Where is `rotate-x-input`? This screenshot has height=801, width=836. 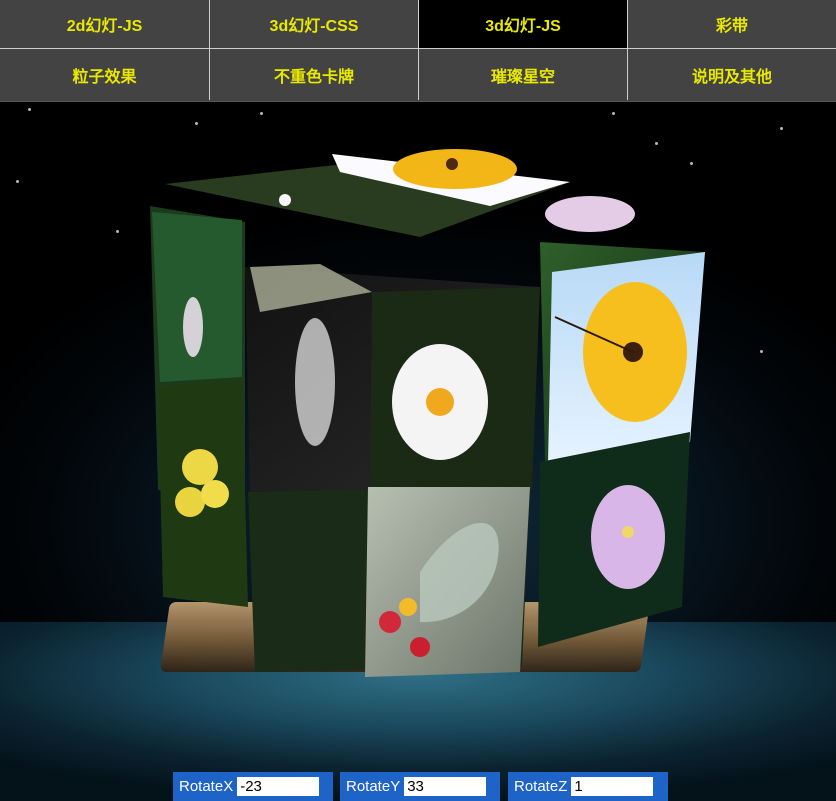
rotate-x-input is located at coordinates (278, 786).